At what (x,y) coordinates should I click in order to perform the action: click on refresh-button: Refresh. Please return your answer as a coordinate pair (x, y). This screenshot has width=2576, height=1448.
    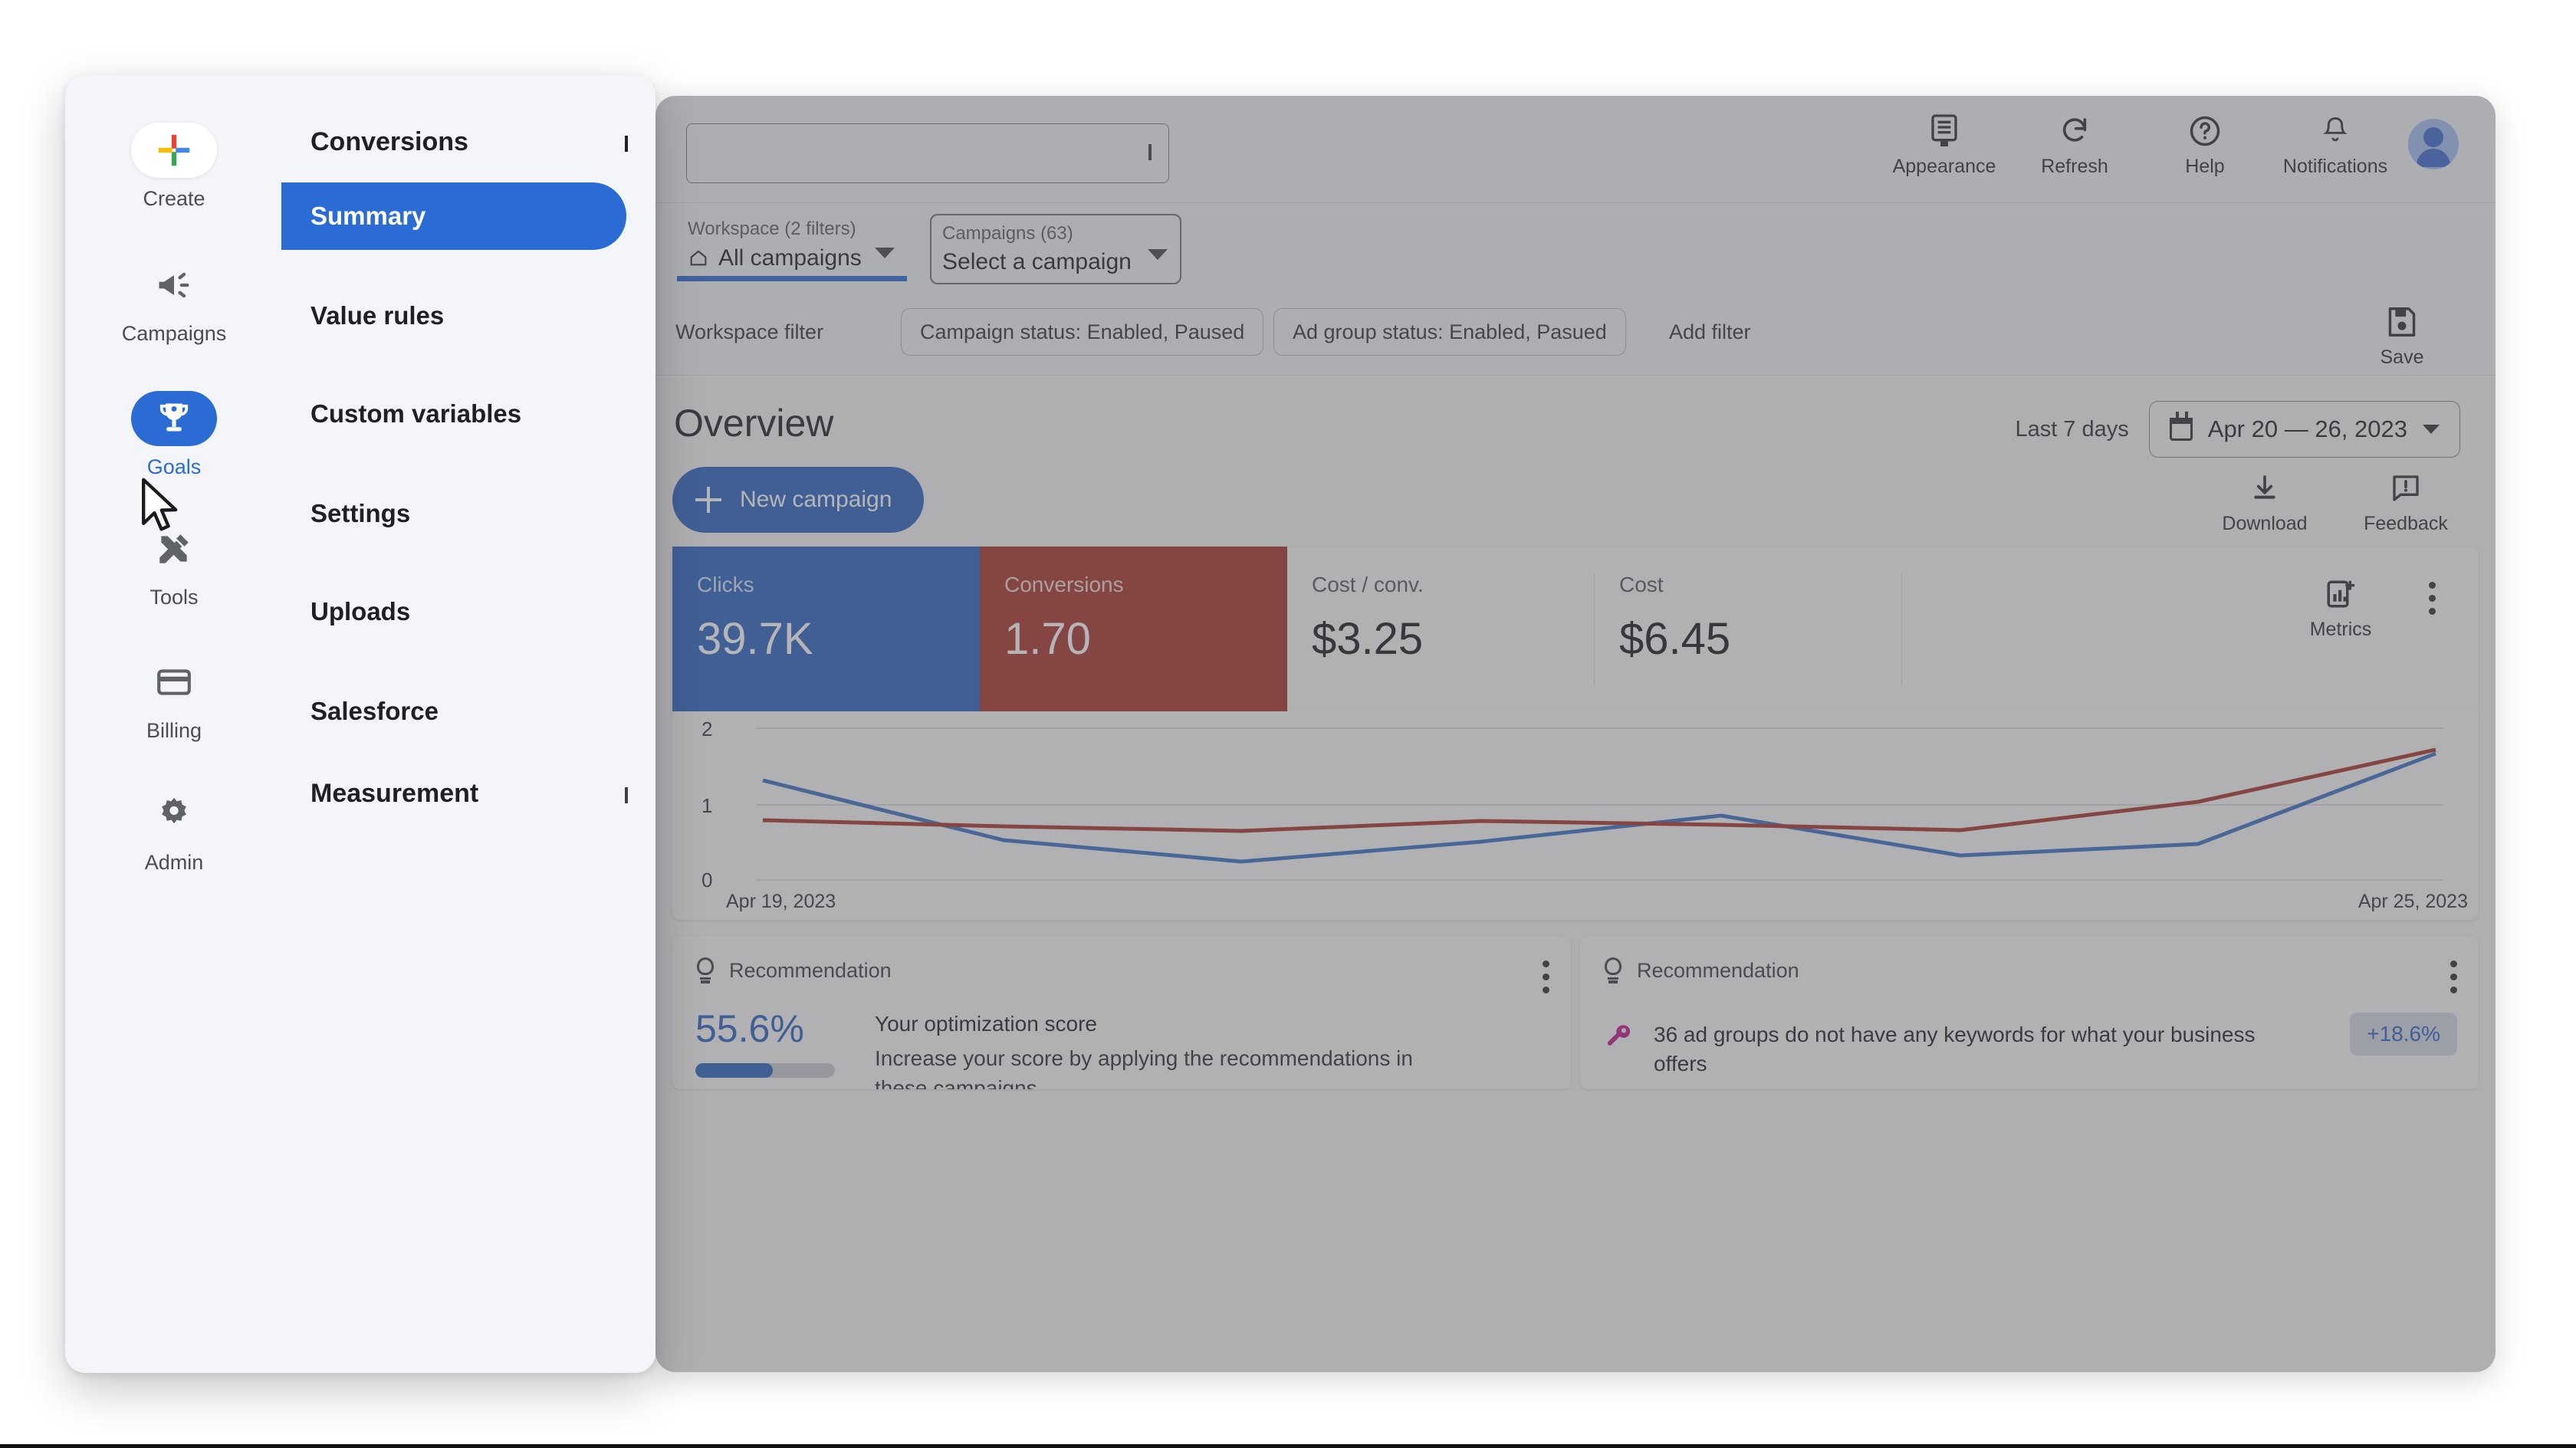
    Looking at the image, I should click on (2075, 145).